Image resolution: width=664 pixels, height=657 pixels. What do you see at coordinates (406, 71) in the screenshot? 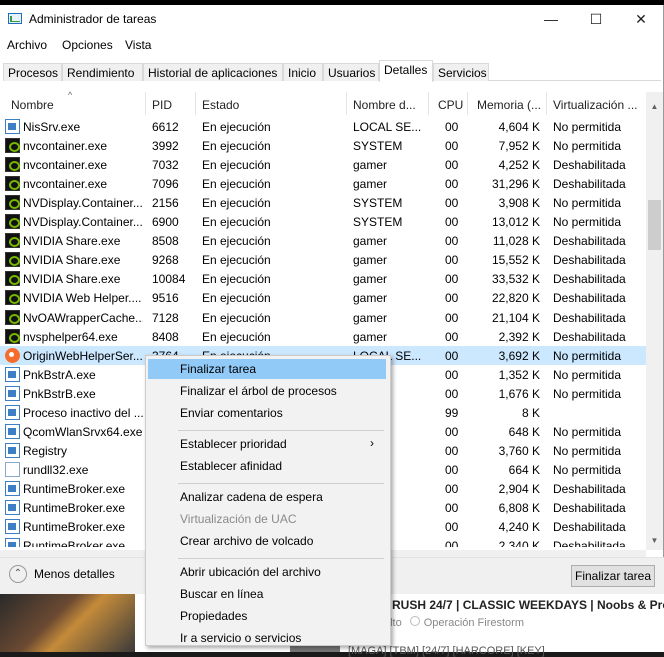
I see `tab-detalles: Detalles` at bounding box center [406, 71].